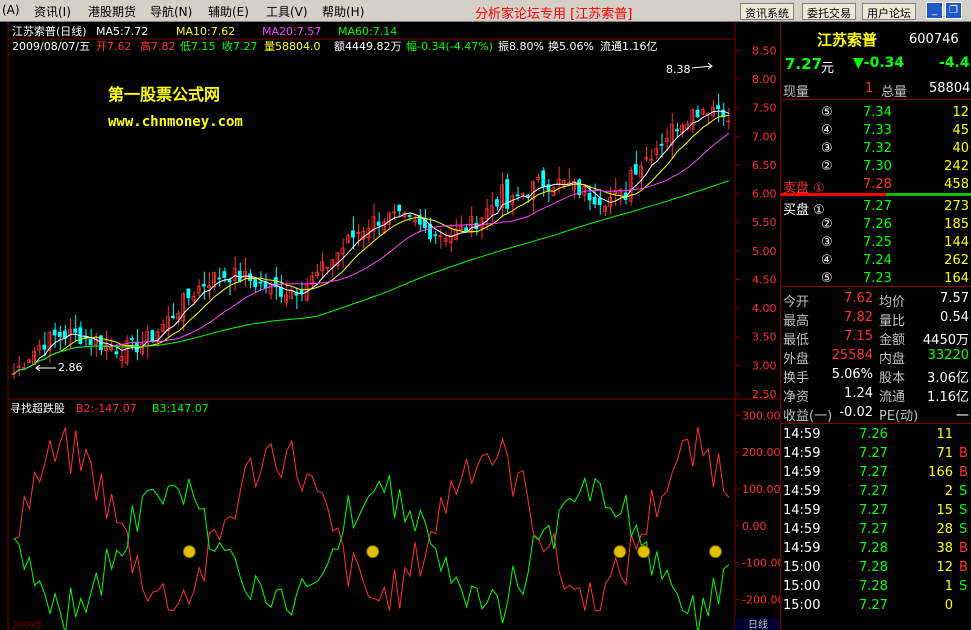 This screenshot has width=971, height=630. I want to click on tick-volume: 0, so click(948, 605).